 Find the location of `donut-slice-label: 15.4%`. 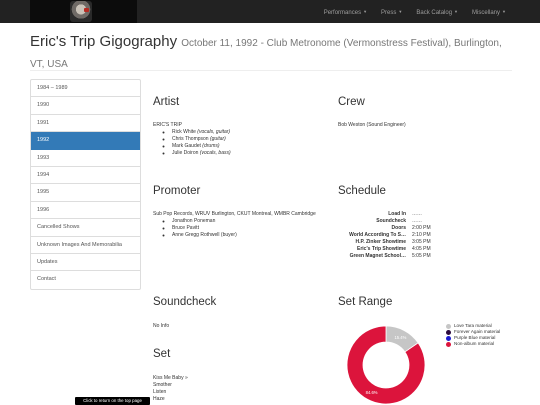

donut-slice-label: 15.4% is located at coordinates (400, 337).